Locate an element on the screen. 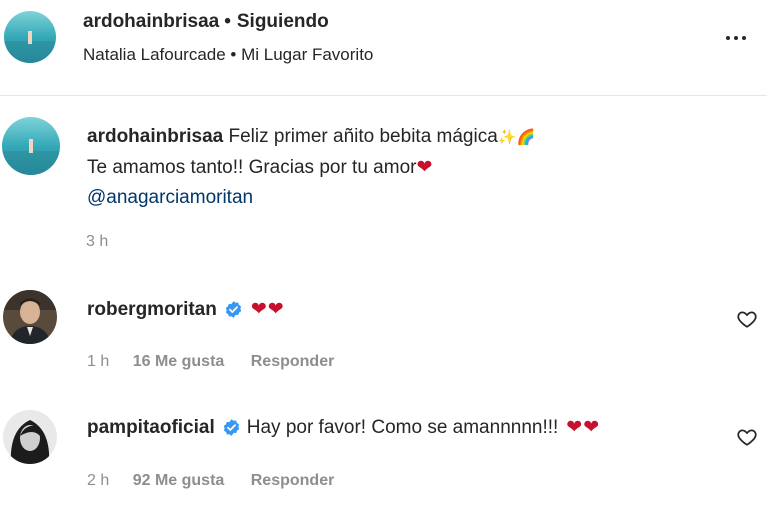 Image resolution: width=767 pixels, height=510 pixels. comment-robergmoritan: robergmoritan ❤❤ is located at coordinates (186, 309).